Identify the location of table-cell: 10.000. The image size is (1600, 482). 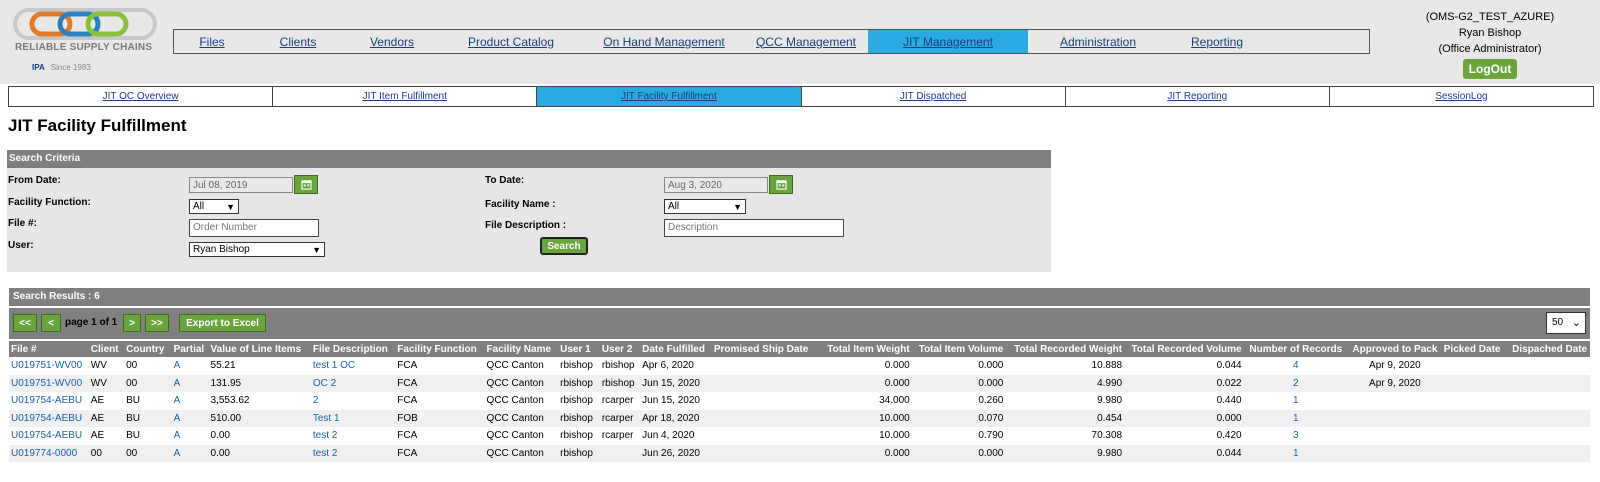
(865, 418).